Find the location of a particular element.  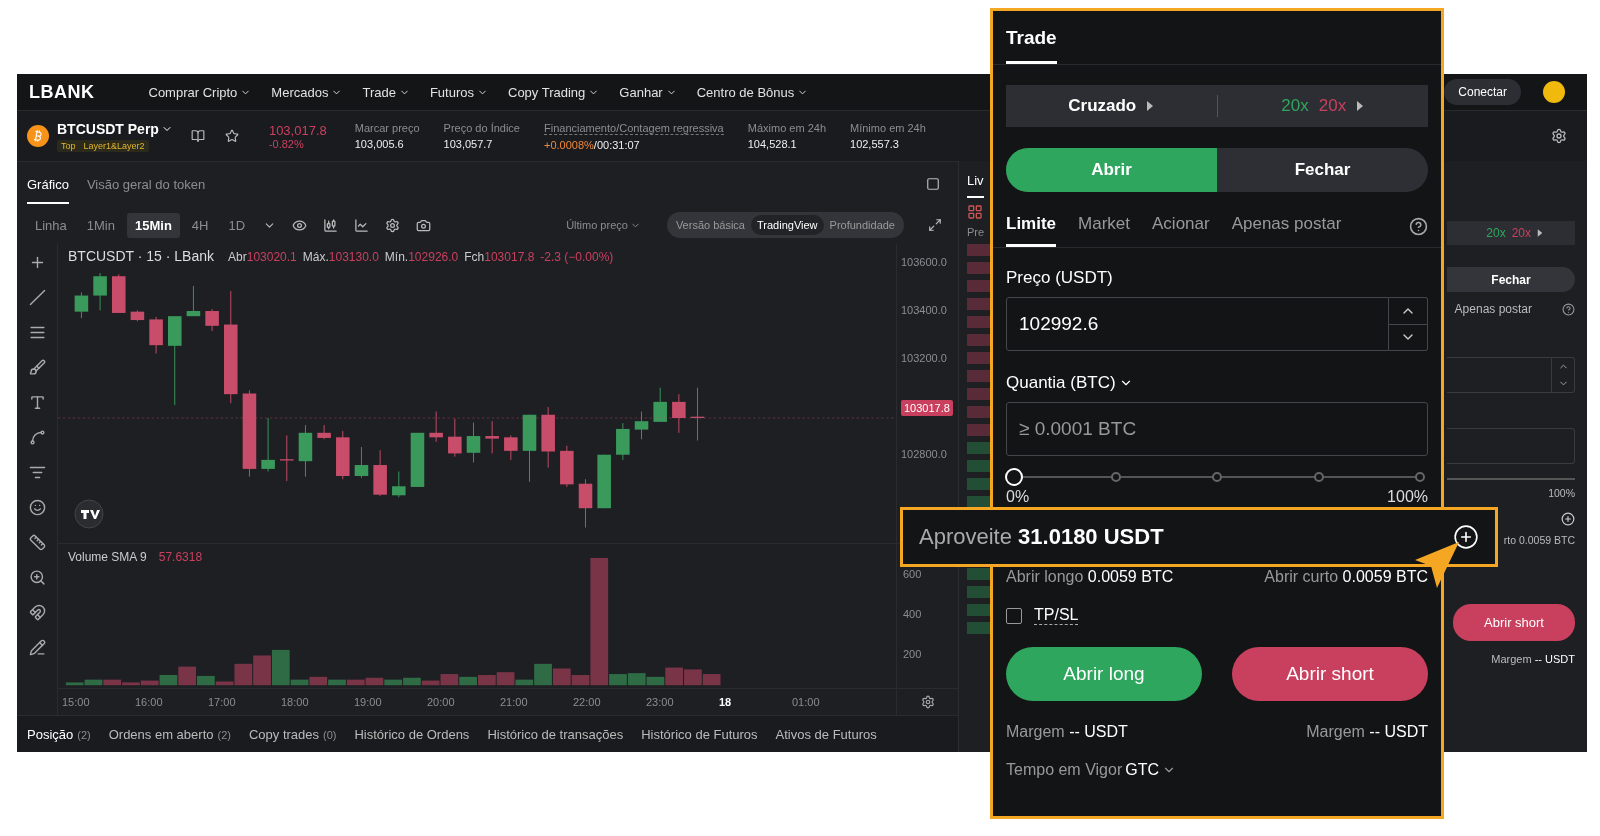

orders-tab: Histórico de Futuros is located at coordinates (699, 734).